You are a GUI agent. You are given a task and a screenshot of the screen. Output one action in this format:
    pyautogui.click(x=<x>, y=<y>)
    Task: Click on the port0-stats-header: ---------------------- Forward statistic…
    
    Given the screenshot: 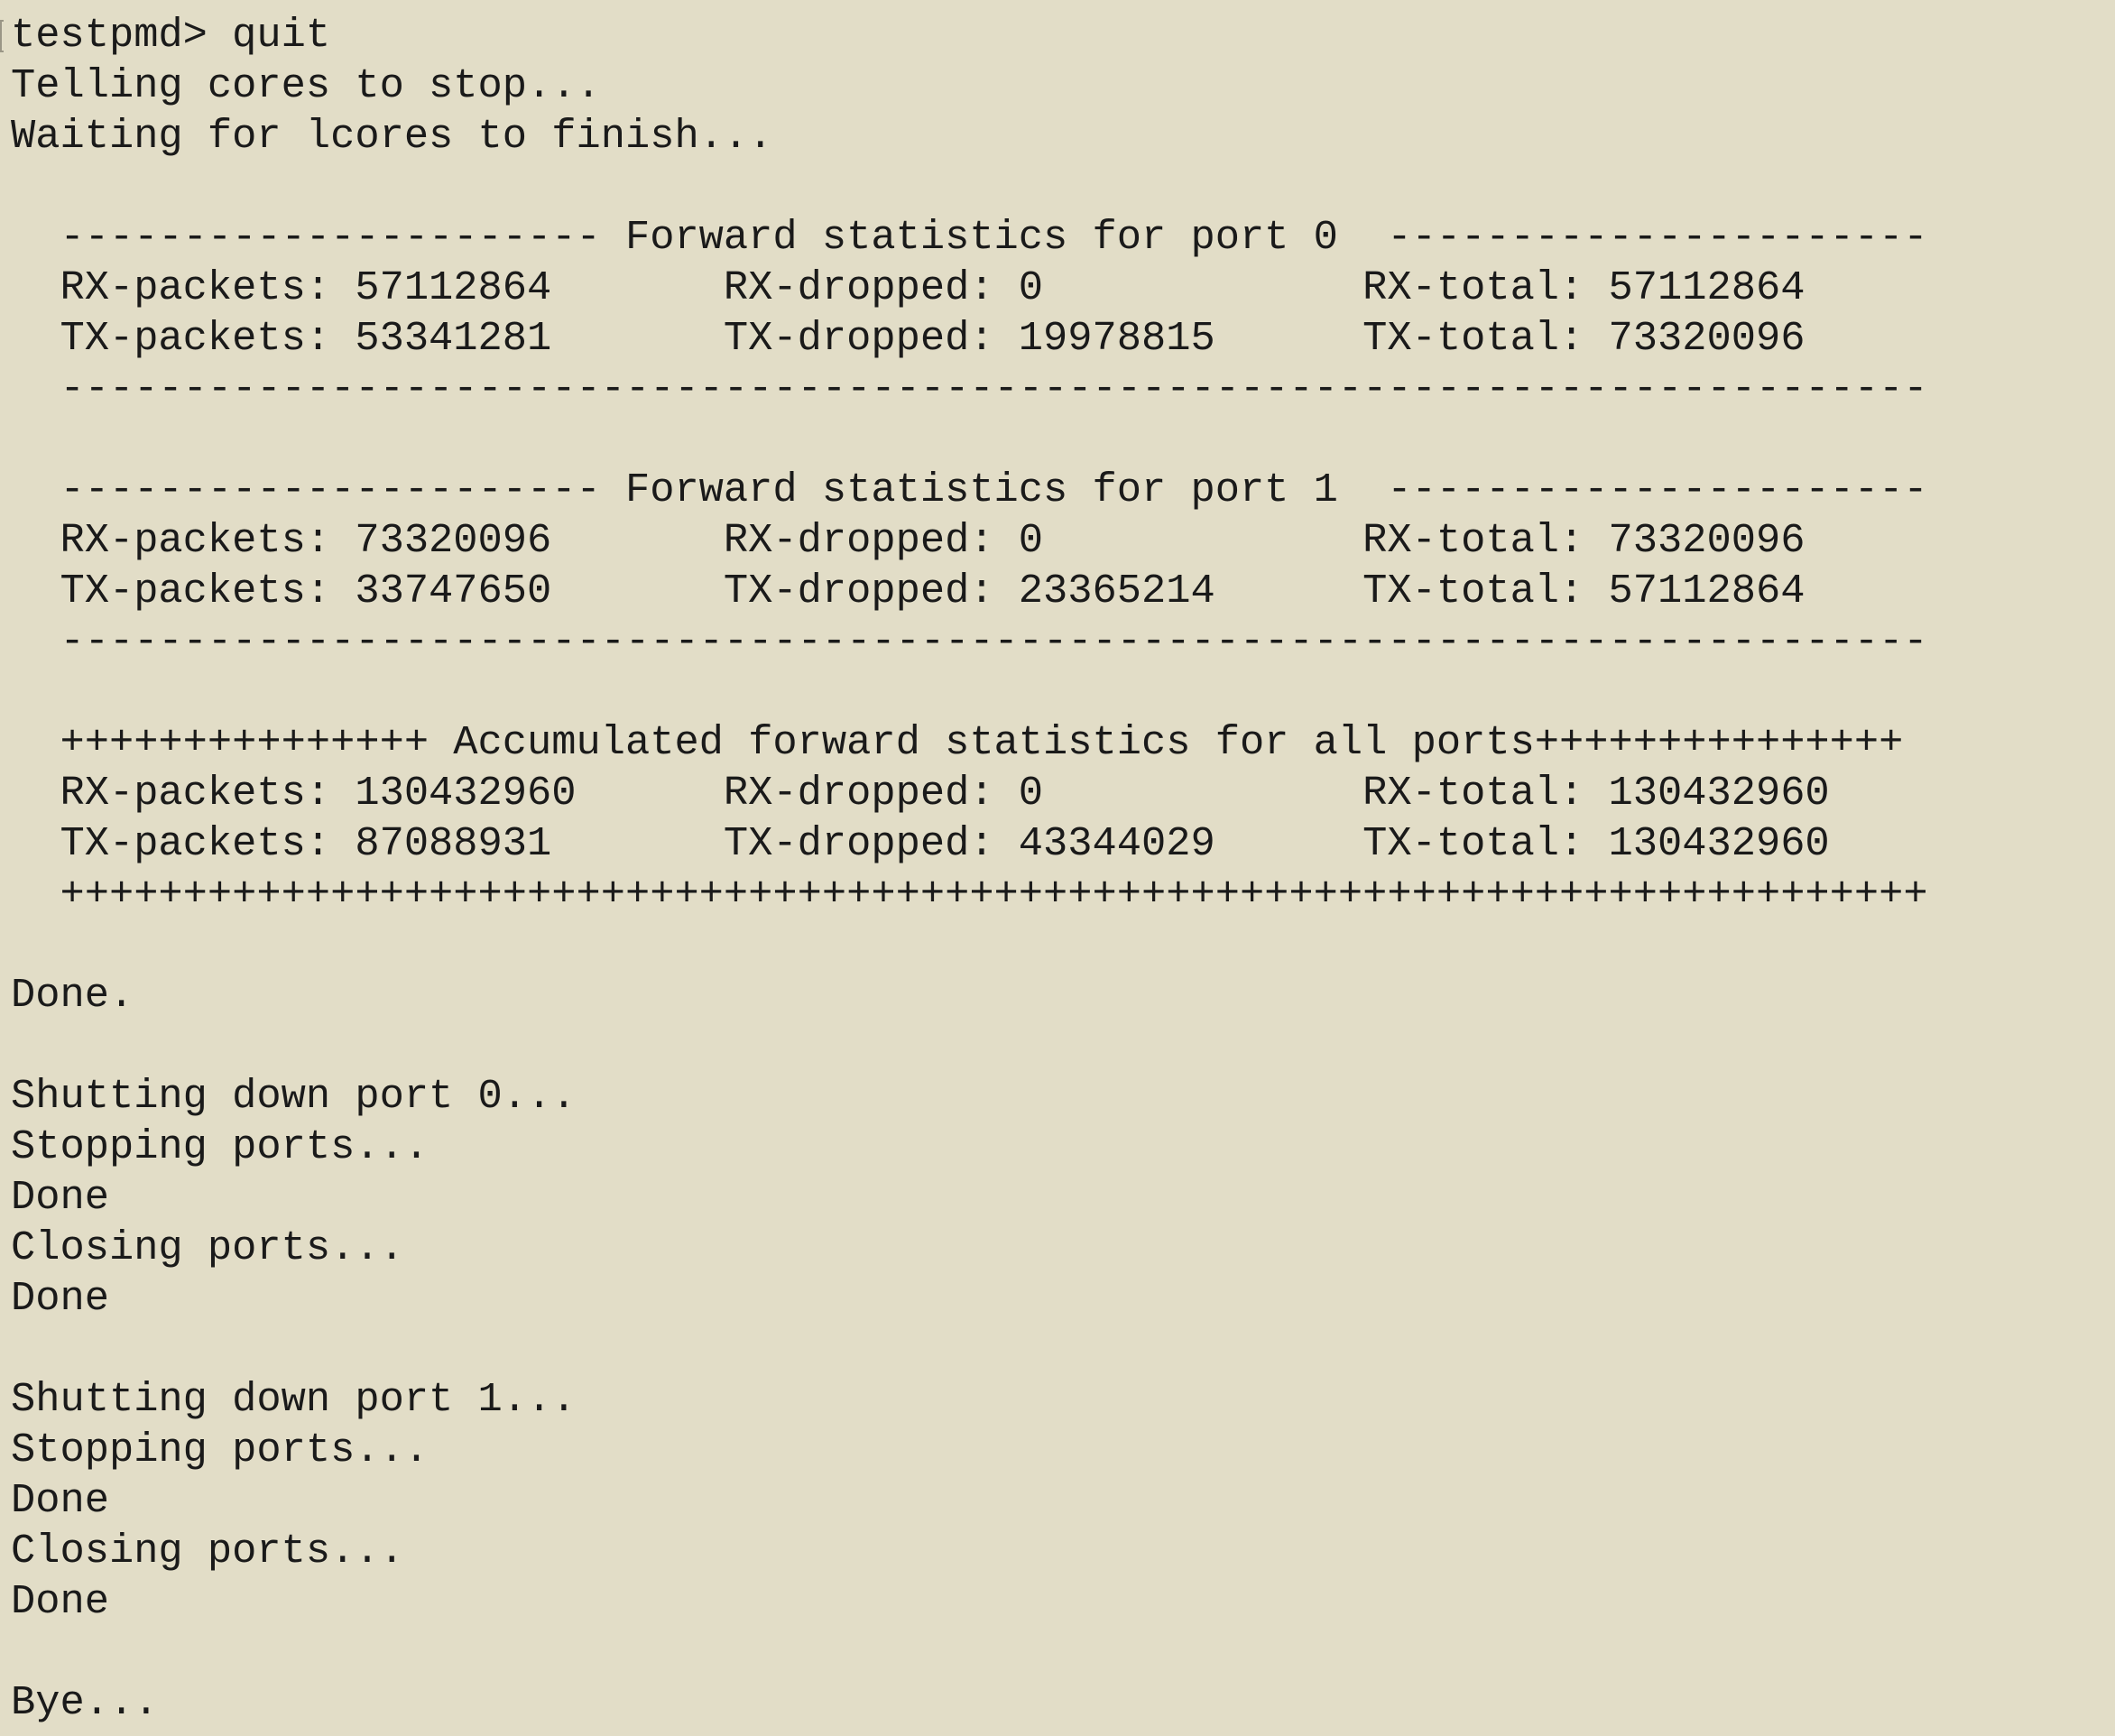 What is the action you would take?
    pyautogui.click(x=969, y=237)
    